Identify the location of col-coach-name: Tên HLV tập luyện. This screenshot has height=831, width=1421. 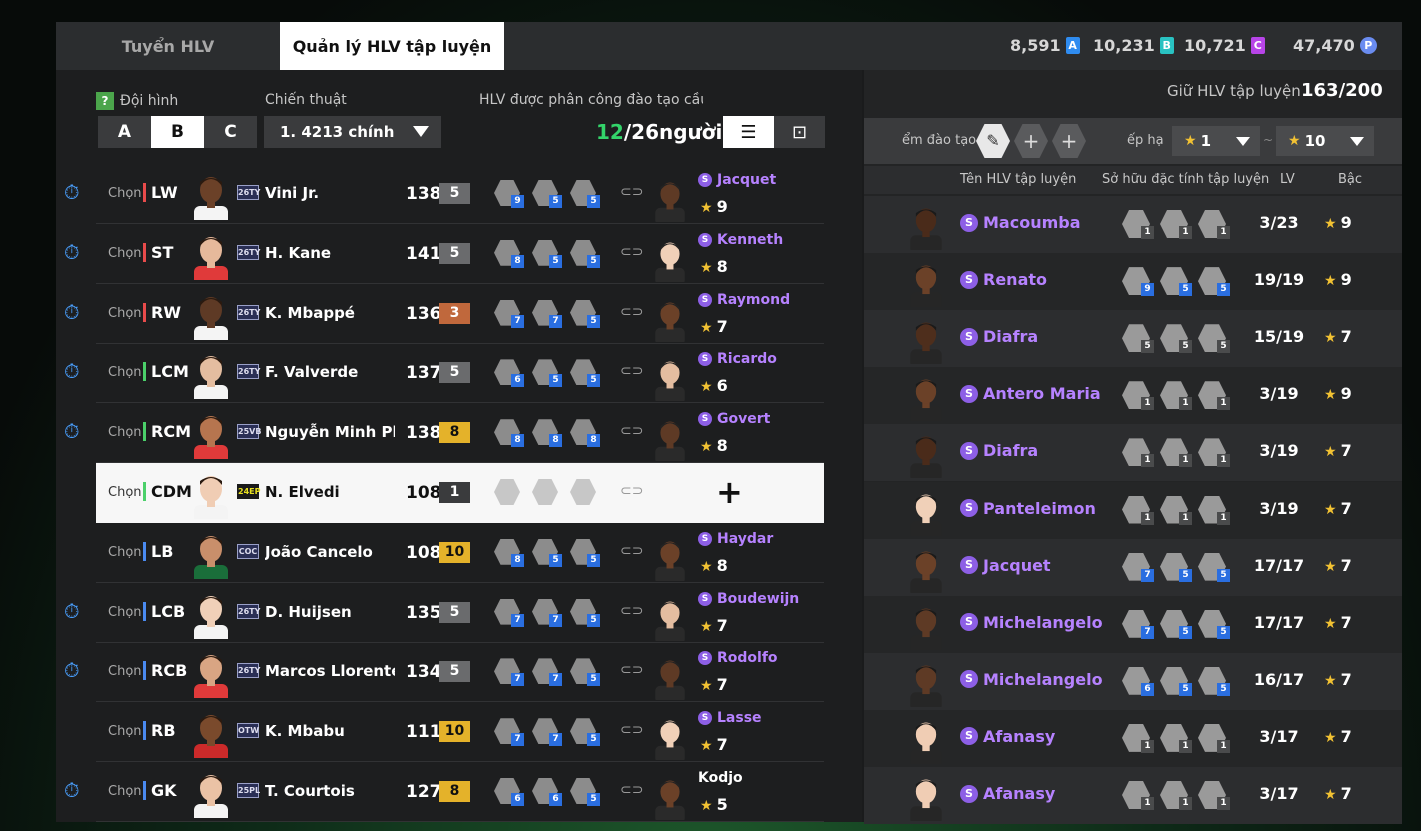
(1018, 179).